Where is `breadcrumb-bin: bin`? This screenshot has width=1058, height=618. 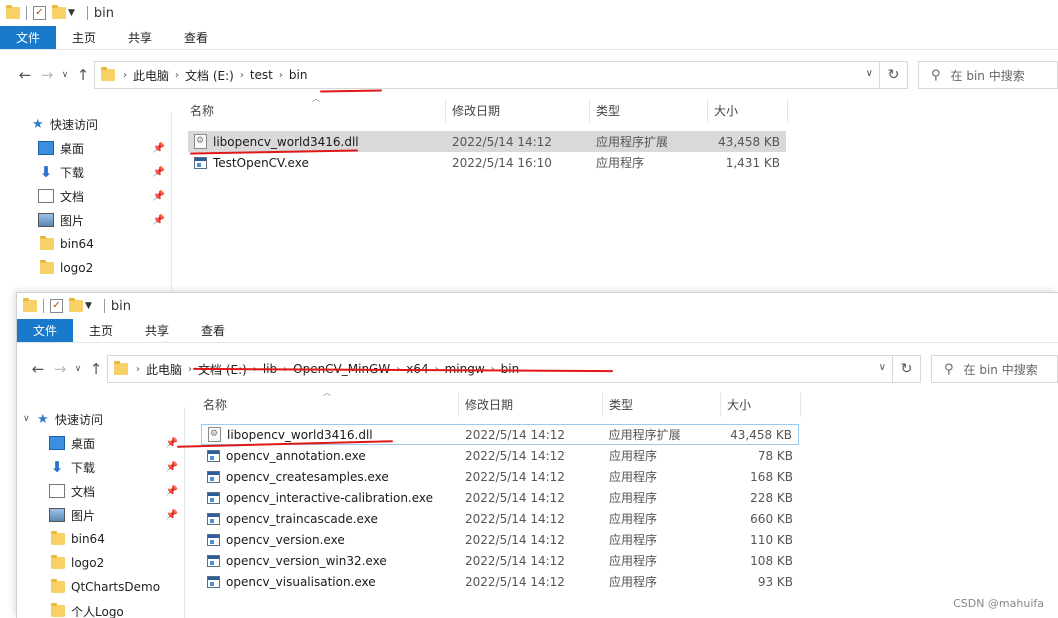 breadcrumb-bin: bin is located at coordinates (298, 75).